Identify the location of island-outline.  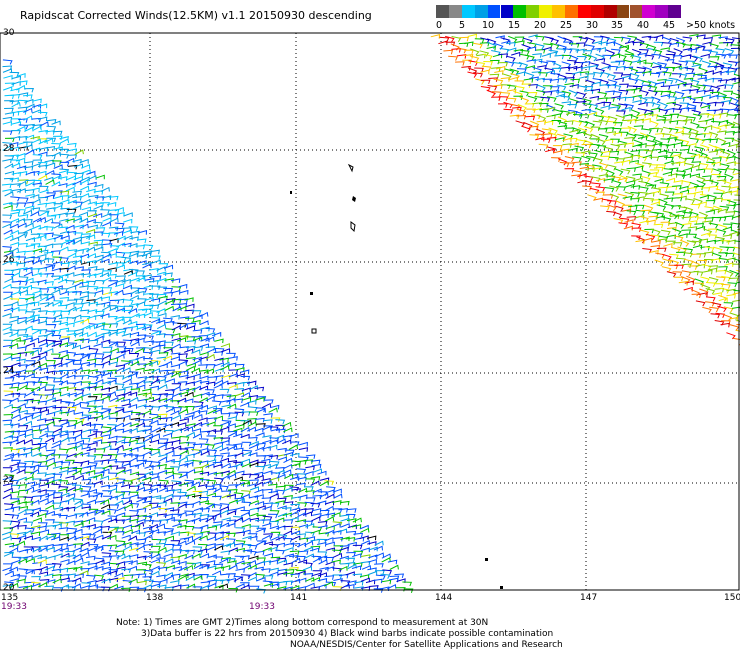
(350, 168).